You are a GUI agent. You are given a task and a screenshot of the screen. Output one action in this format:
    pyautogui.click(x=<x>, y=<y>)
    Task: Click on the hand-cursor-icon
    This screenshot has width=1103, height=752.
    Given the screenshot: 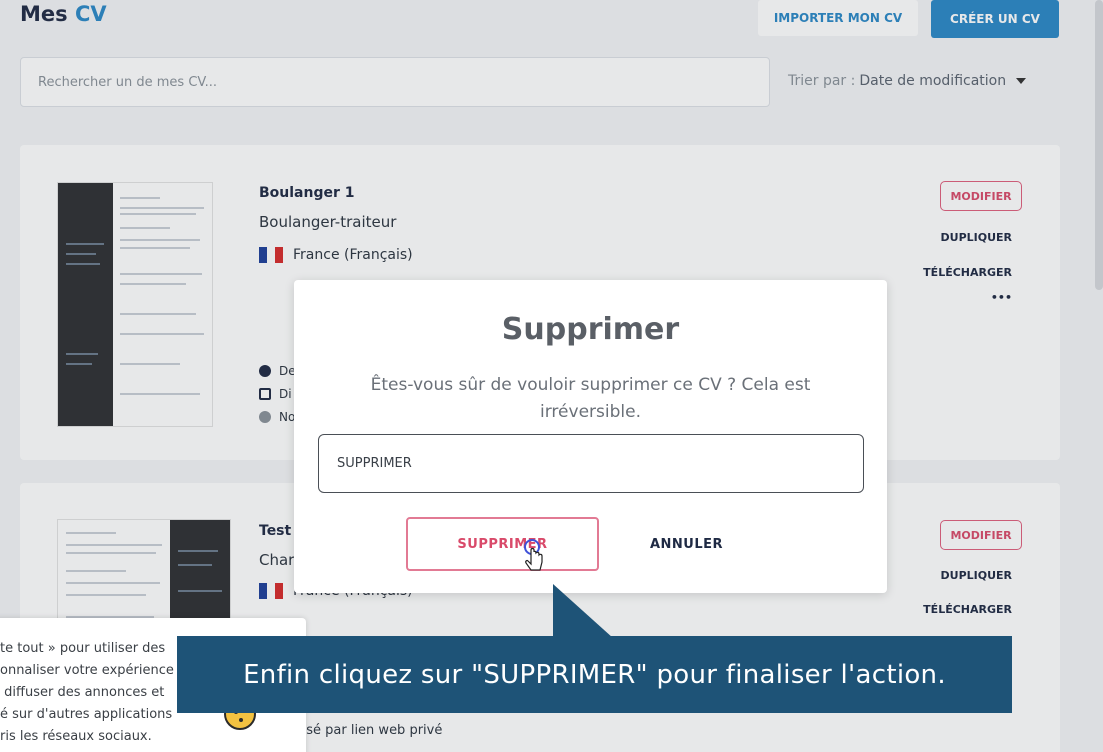 What is the action you would take?
    pyautogui.click(x=533, y=555)
    